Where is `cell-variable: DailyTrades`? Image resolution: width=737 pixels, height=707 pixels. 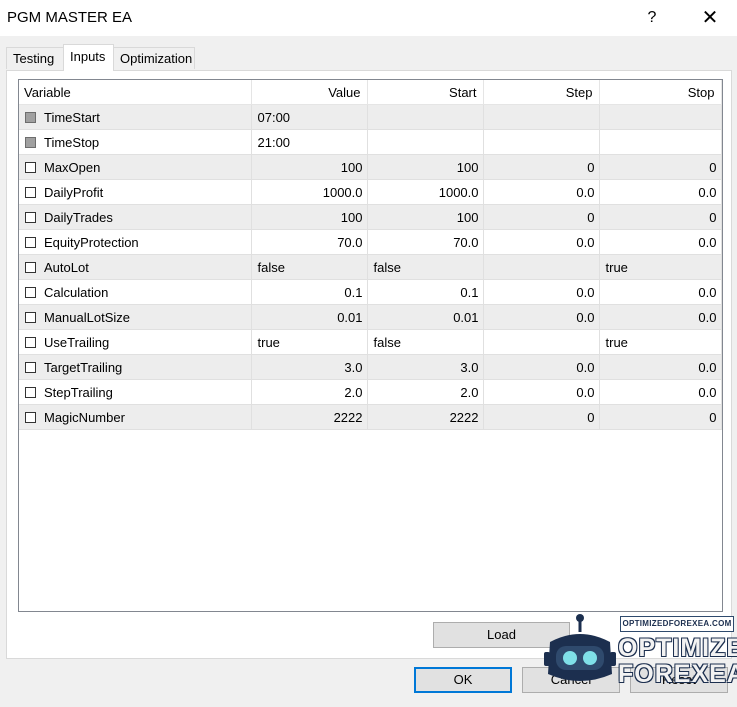 cell-variable: DailyTrades is located at coordinates (135, 217).